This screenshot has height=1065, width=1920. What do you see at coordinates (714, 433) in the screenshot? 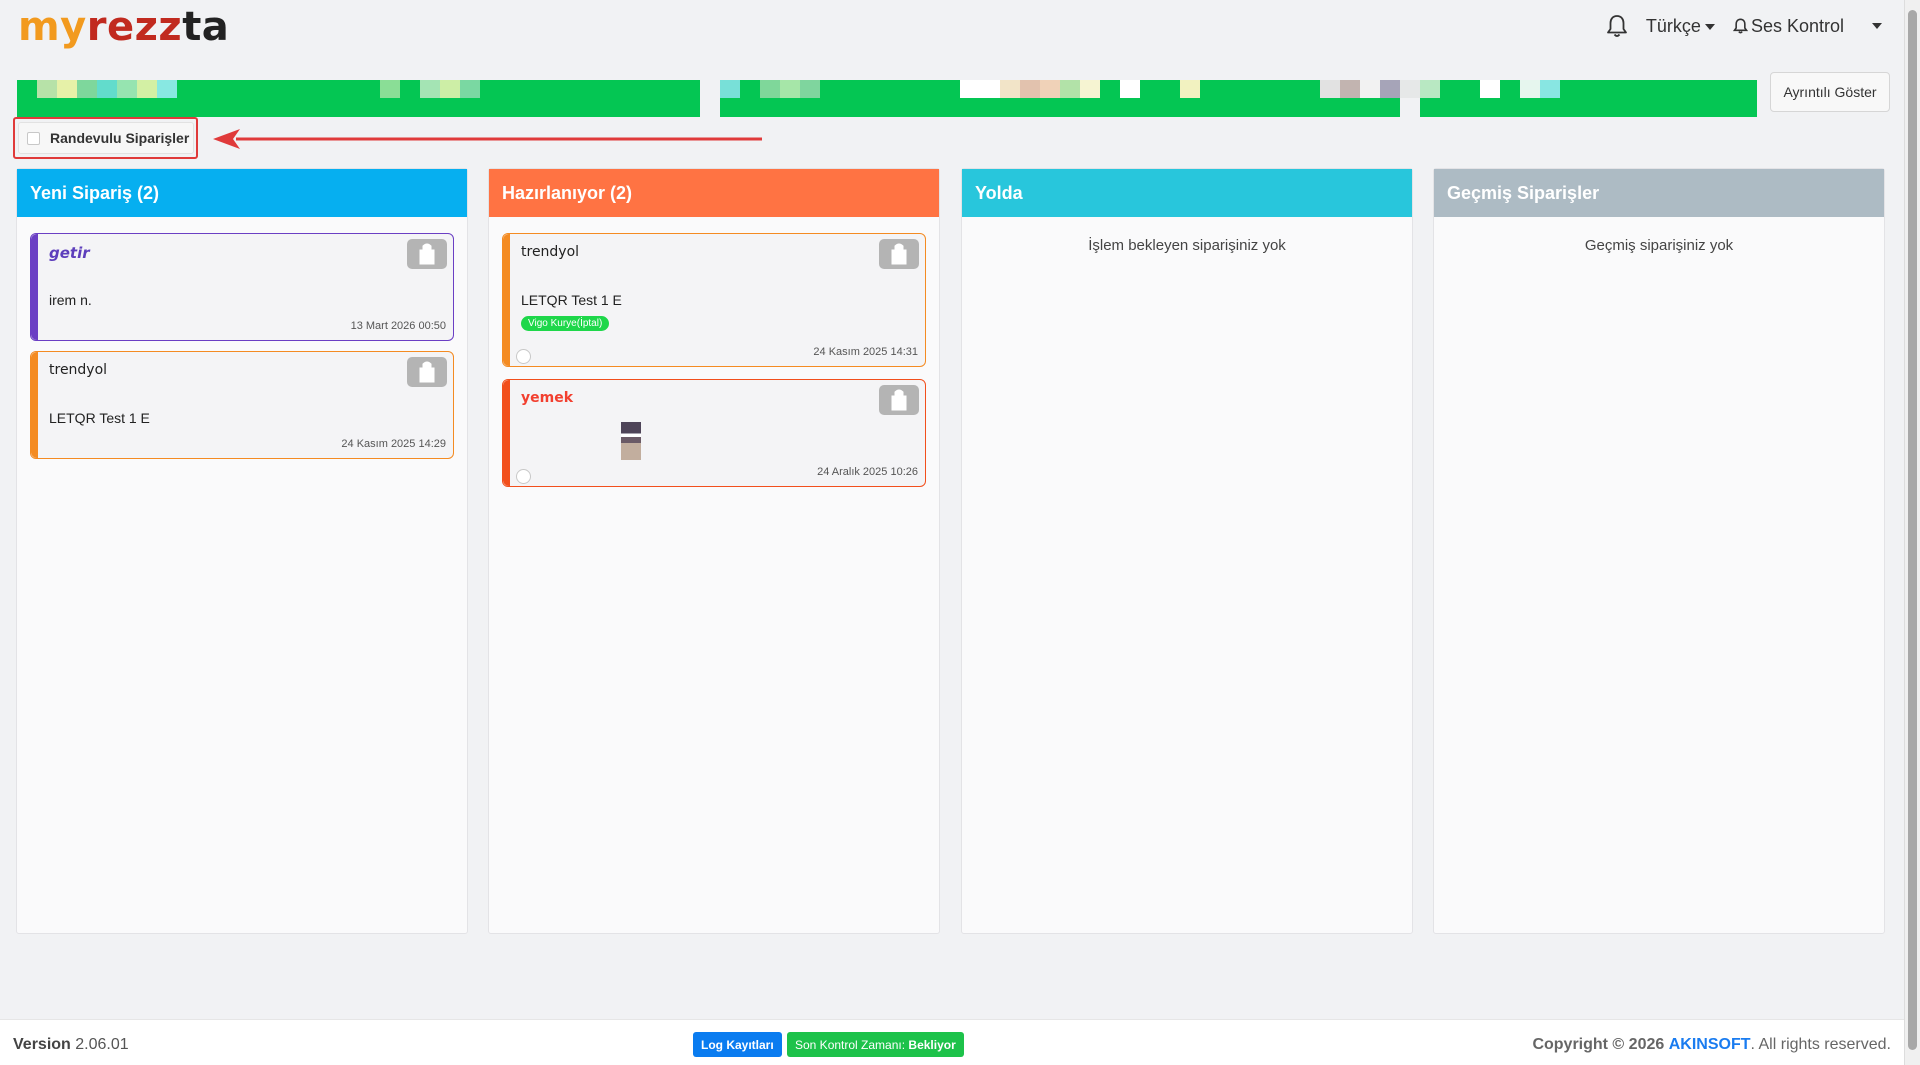
I see `order-card: yemek 24 Aralık 2025 10:26` at bounding box center [714, 433].